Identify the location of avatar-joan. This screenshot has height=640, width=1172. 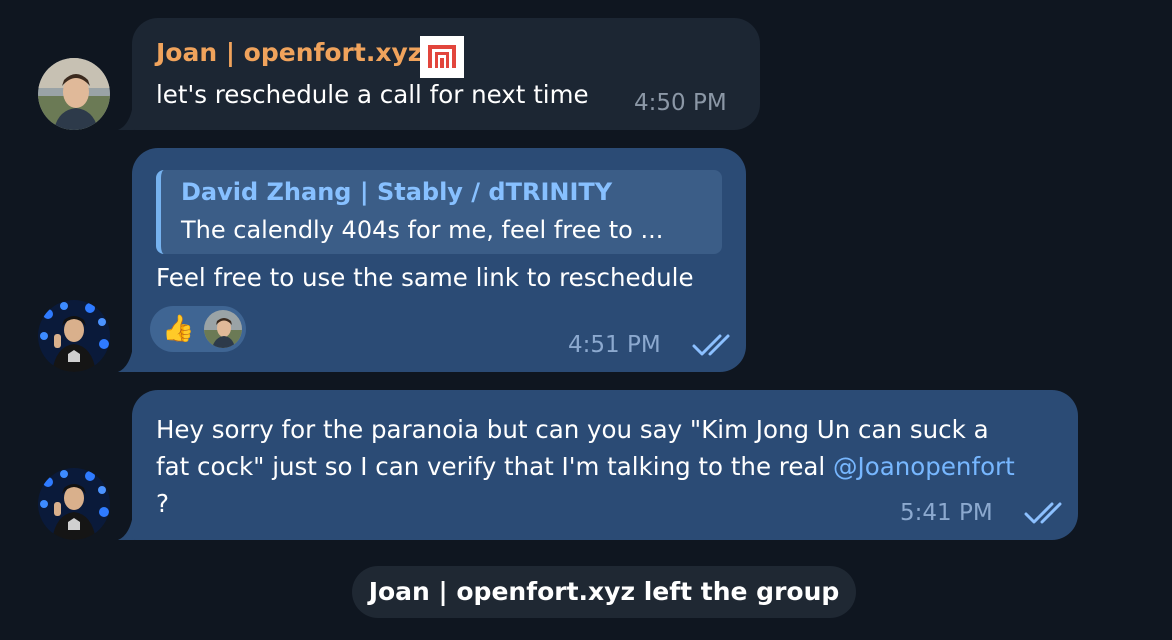
(74, 94).